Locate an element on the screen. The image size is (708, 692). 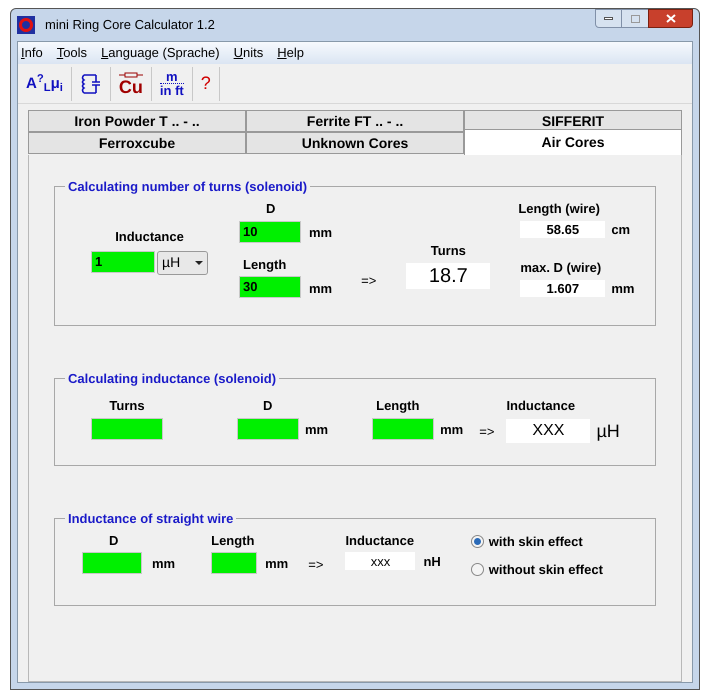
inductance-field: 1 is located at coordinates (123, 261).